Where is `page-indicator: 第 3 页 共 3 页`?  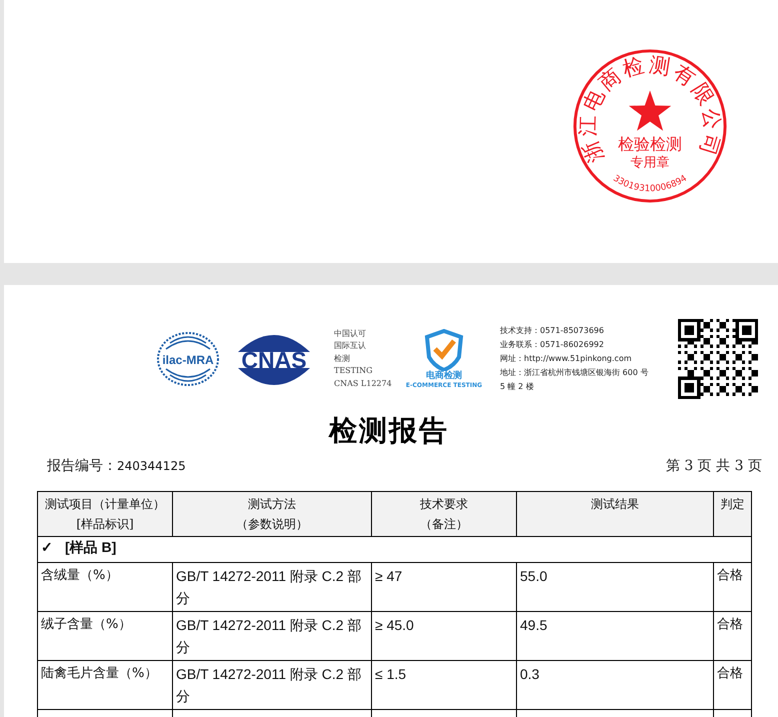 page-indicator: 第 3 页 共 3 页 is located at coordinates (714, 466).